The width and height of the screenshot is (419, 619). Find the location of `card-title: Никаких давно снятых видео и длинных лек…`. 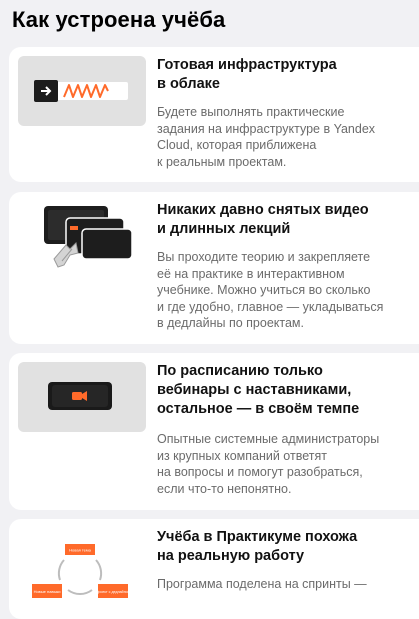

card-title: Никаких давно снятых видео и длинных лек… is located at coordinates (263, 219).